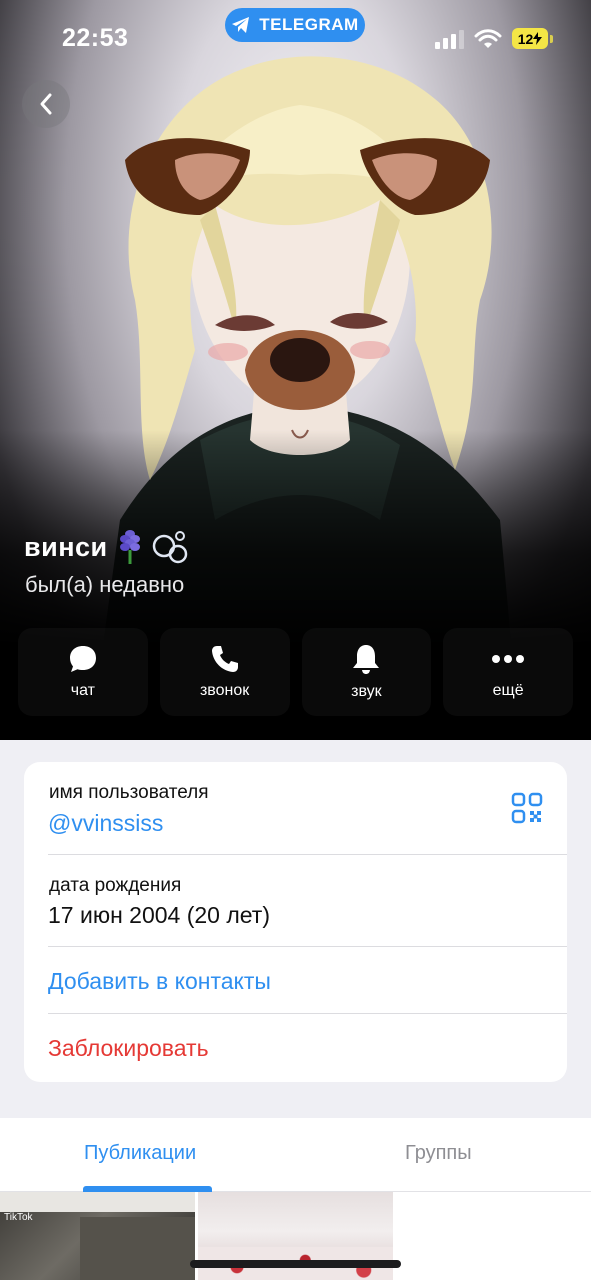  What do you see at coordinates (438, 1153) in the screenshot?
I see `tab-groups: Группы` at bounding box center [438, 1153].